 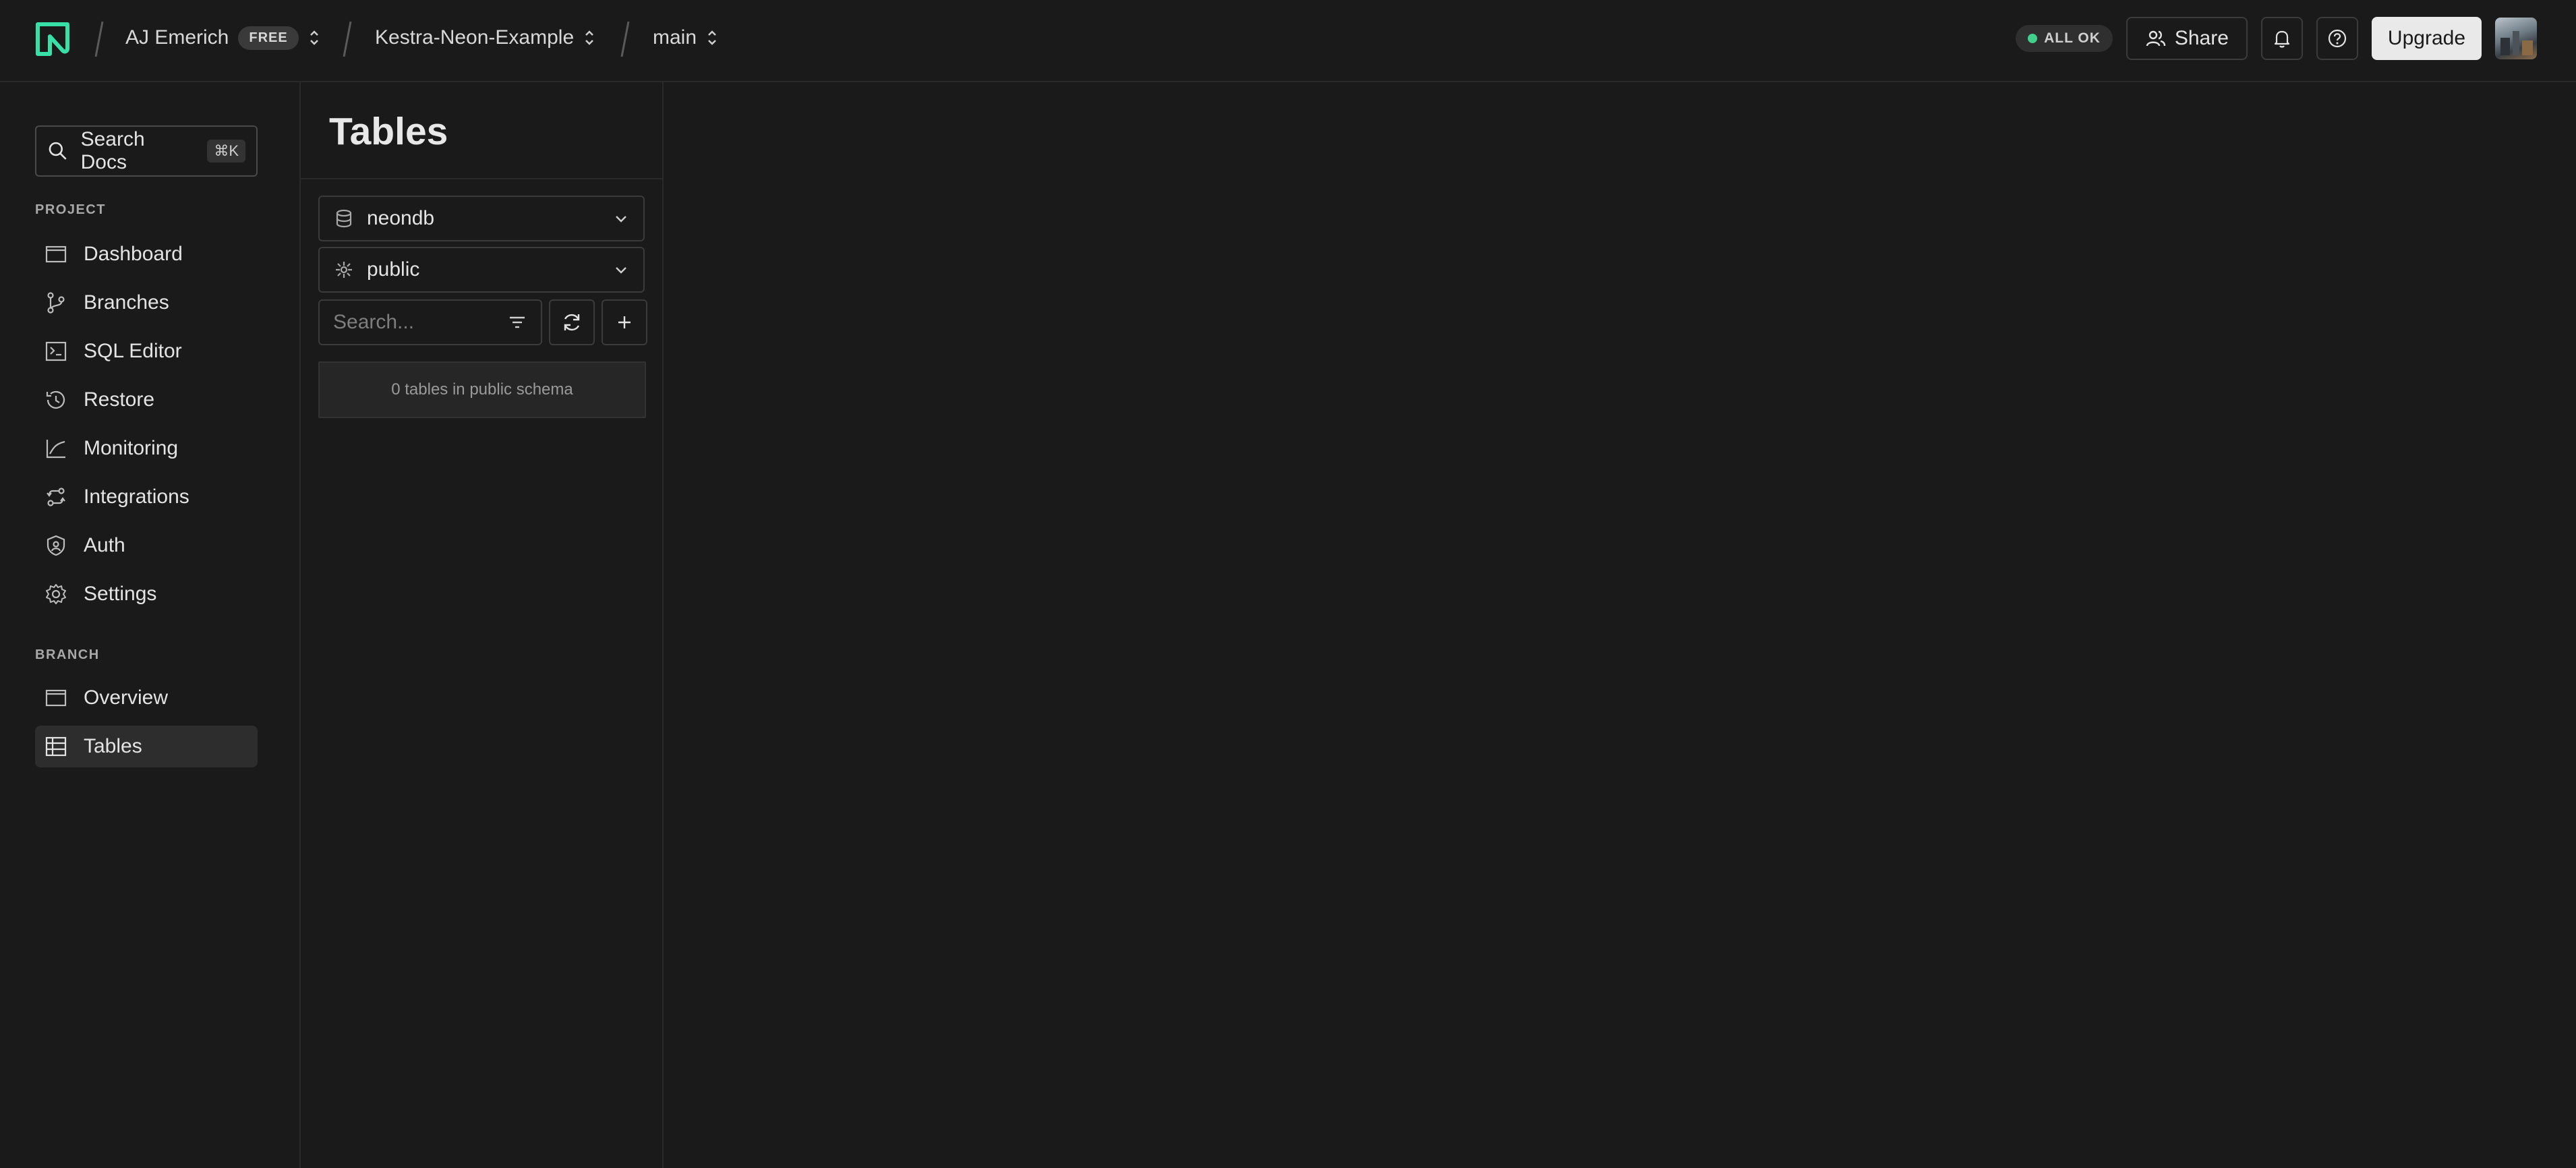 What do you see at coordinates (147, 746) in the screenshot?
I see `sidebar-item-tables: Tables` at bounding box center [147, 746].